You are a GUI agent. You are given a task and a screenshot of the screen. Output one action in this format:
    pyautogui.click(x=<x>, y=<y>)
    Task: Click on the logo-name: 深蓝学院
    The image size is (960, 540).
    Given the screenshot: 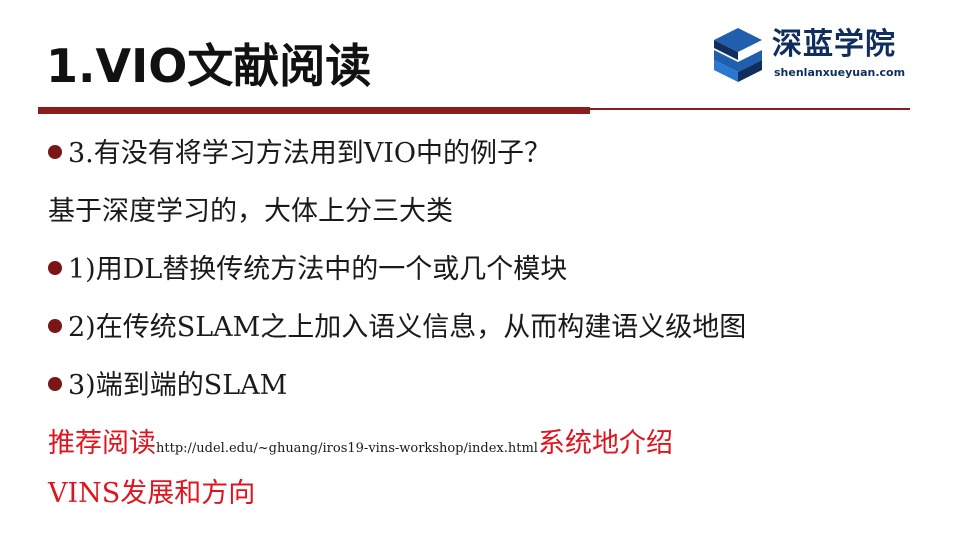 What is the action you would take?
    pyautogui.click(x=834, y=44)
    